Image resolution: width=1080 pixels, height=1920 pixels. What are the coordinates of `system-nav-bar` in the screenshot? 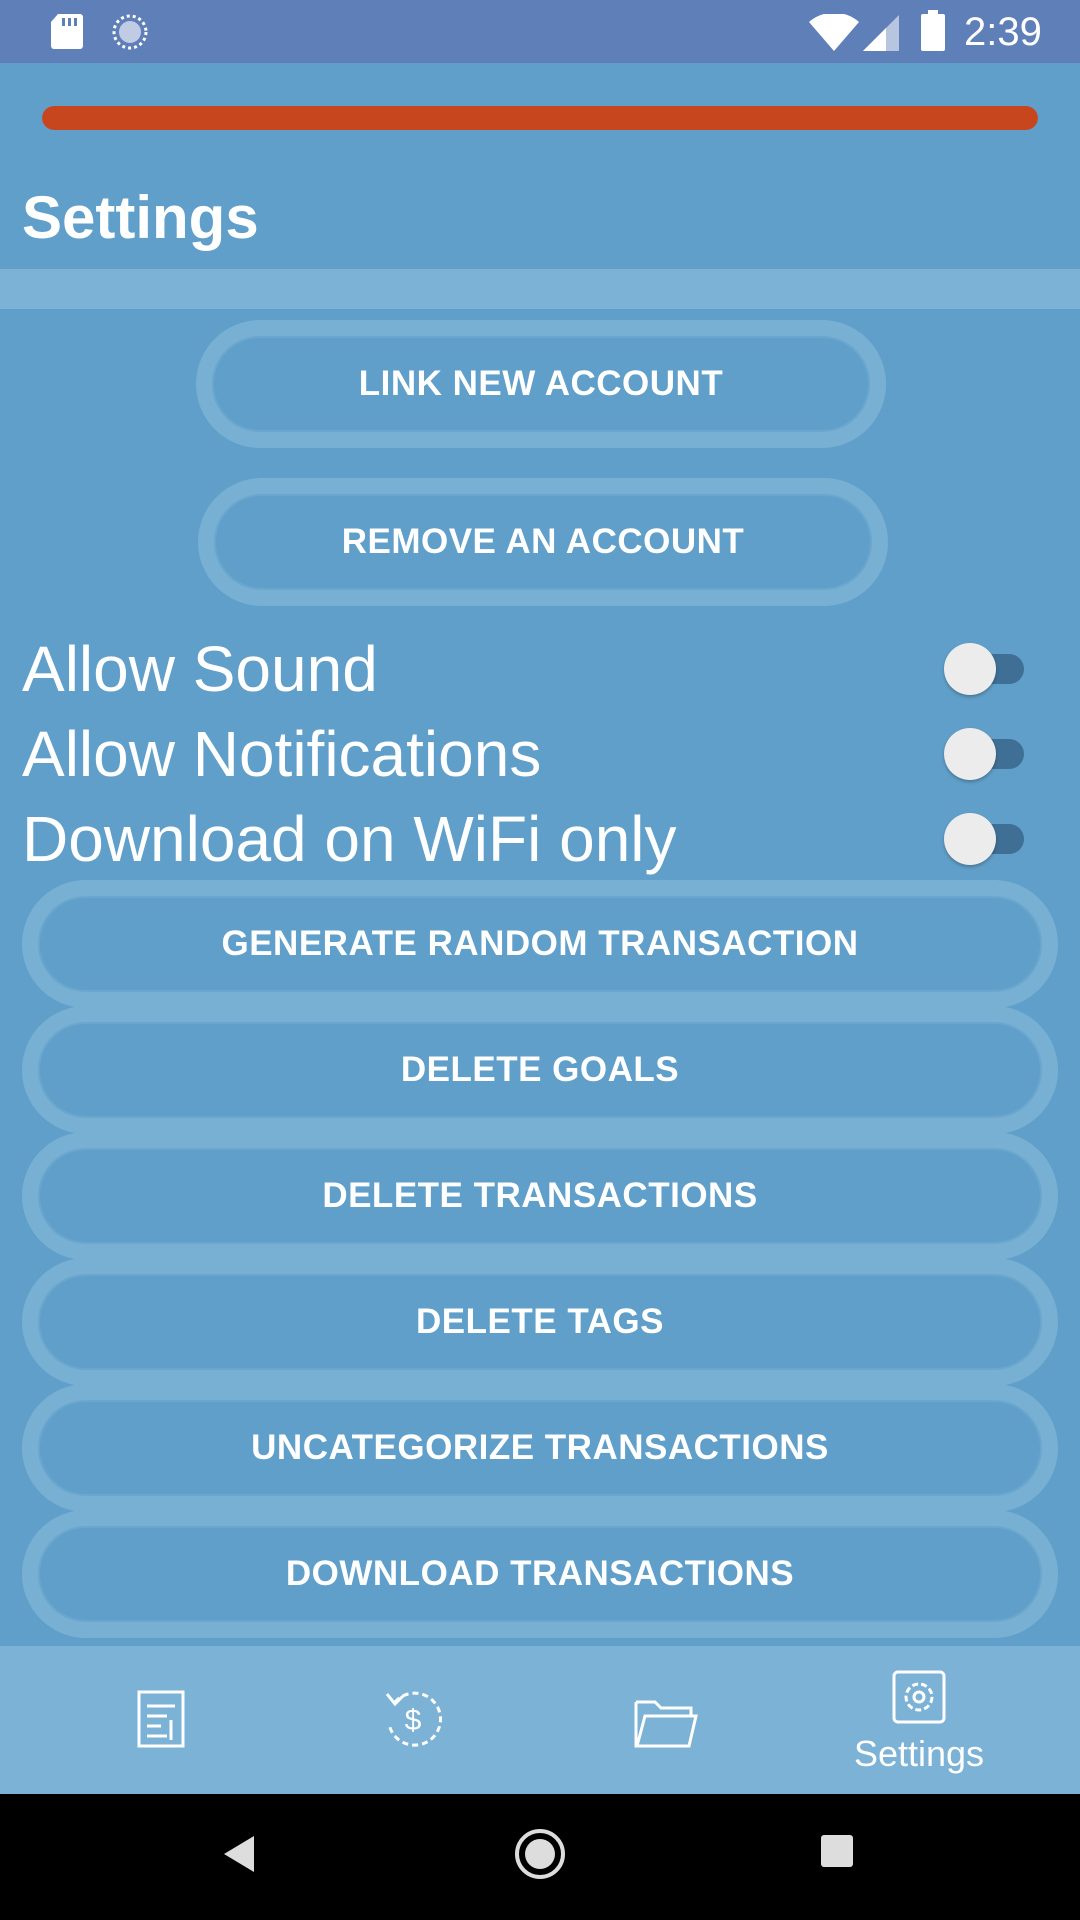 It's located at (540, 1857).